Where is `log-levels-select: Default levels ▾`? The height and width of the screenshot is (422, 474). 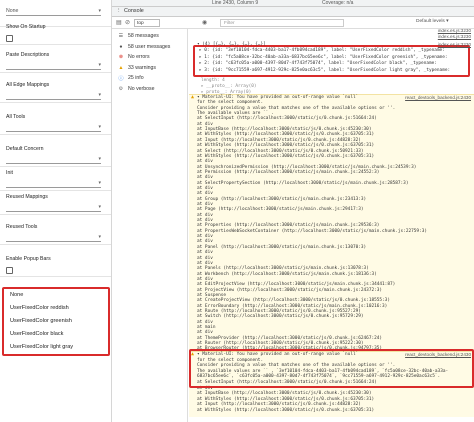
log-levels-select: Default levels ▾ is located at coordinates (432, 21).